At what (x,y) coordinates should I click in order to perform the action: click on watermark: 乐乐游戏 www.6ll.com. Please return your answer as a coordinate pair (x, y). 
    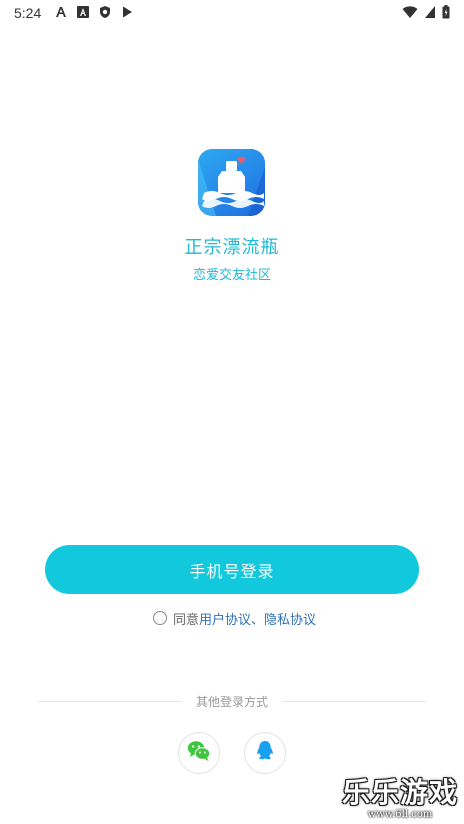
    Looking at the image, I should click on (400, 795).